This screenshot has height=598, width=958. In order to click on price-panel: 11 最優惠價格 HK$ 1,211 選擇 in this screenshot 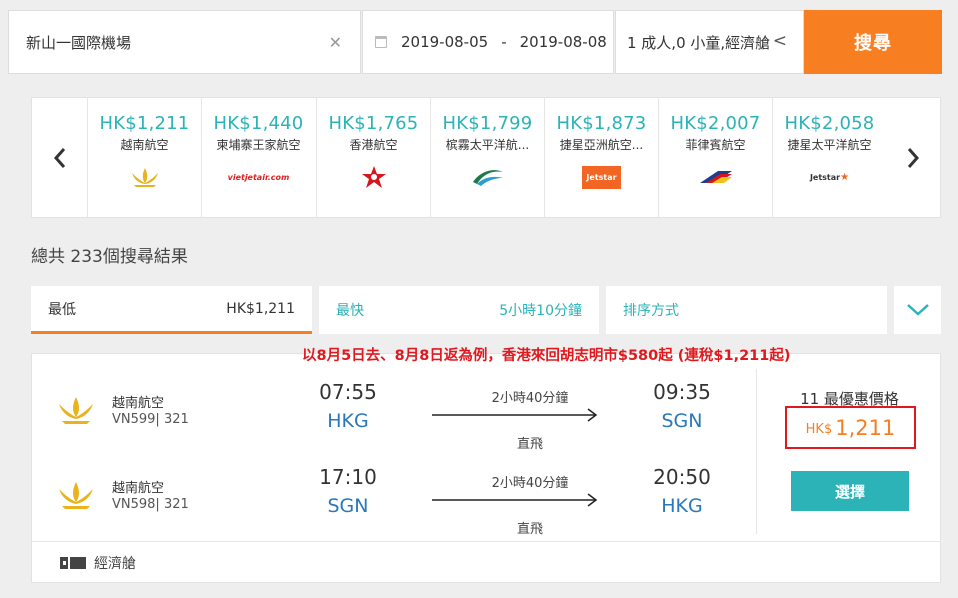, I will do `click(848, 451)`.